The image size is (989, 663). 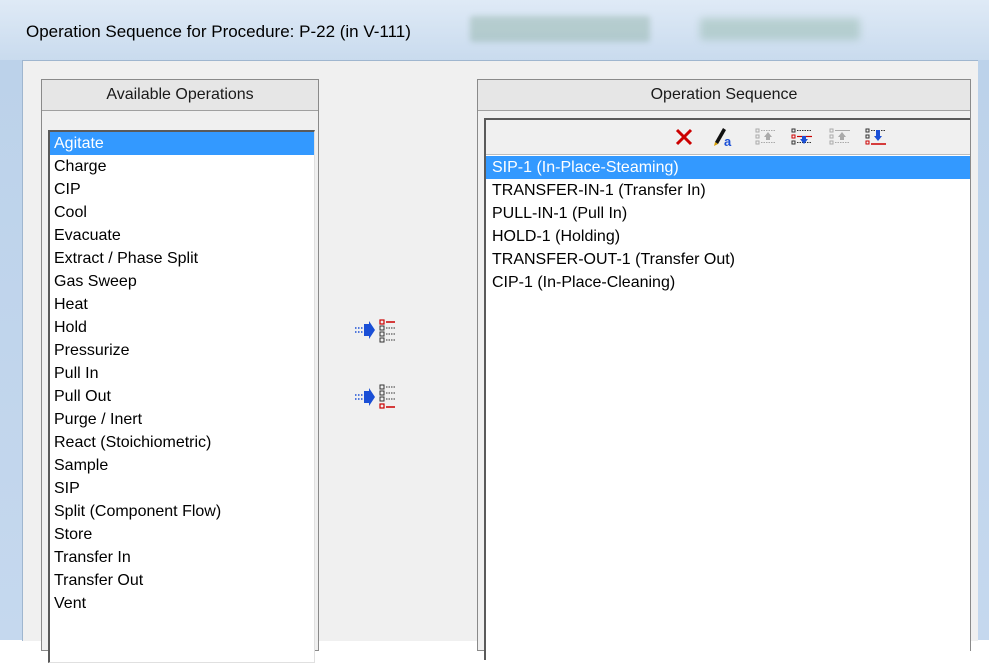 I want to click on move-down-button, so click(x=802, y=137).